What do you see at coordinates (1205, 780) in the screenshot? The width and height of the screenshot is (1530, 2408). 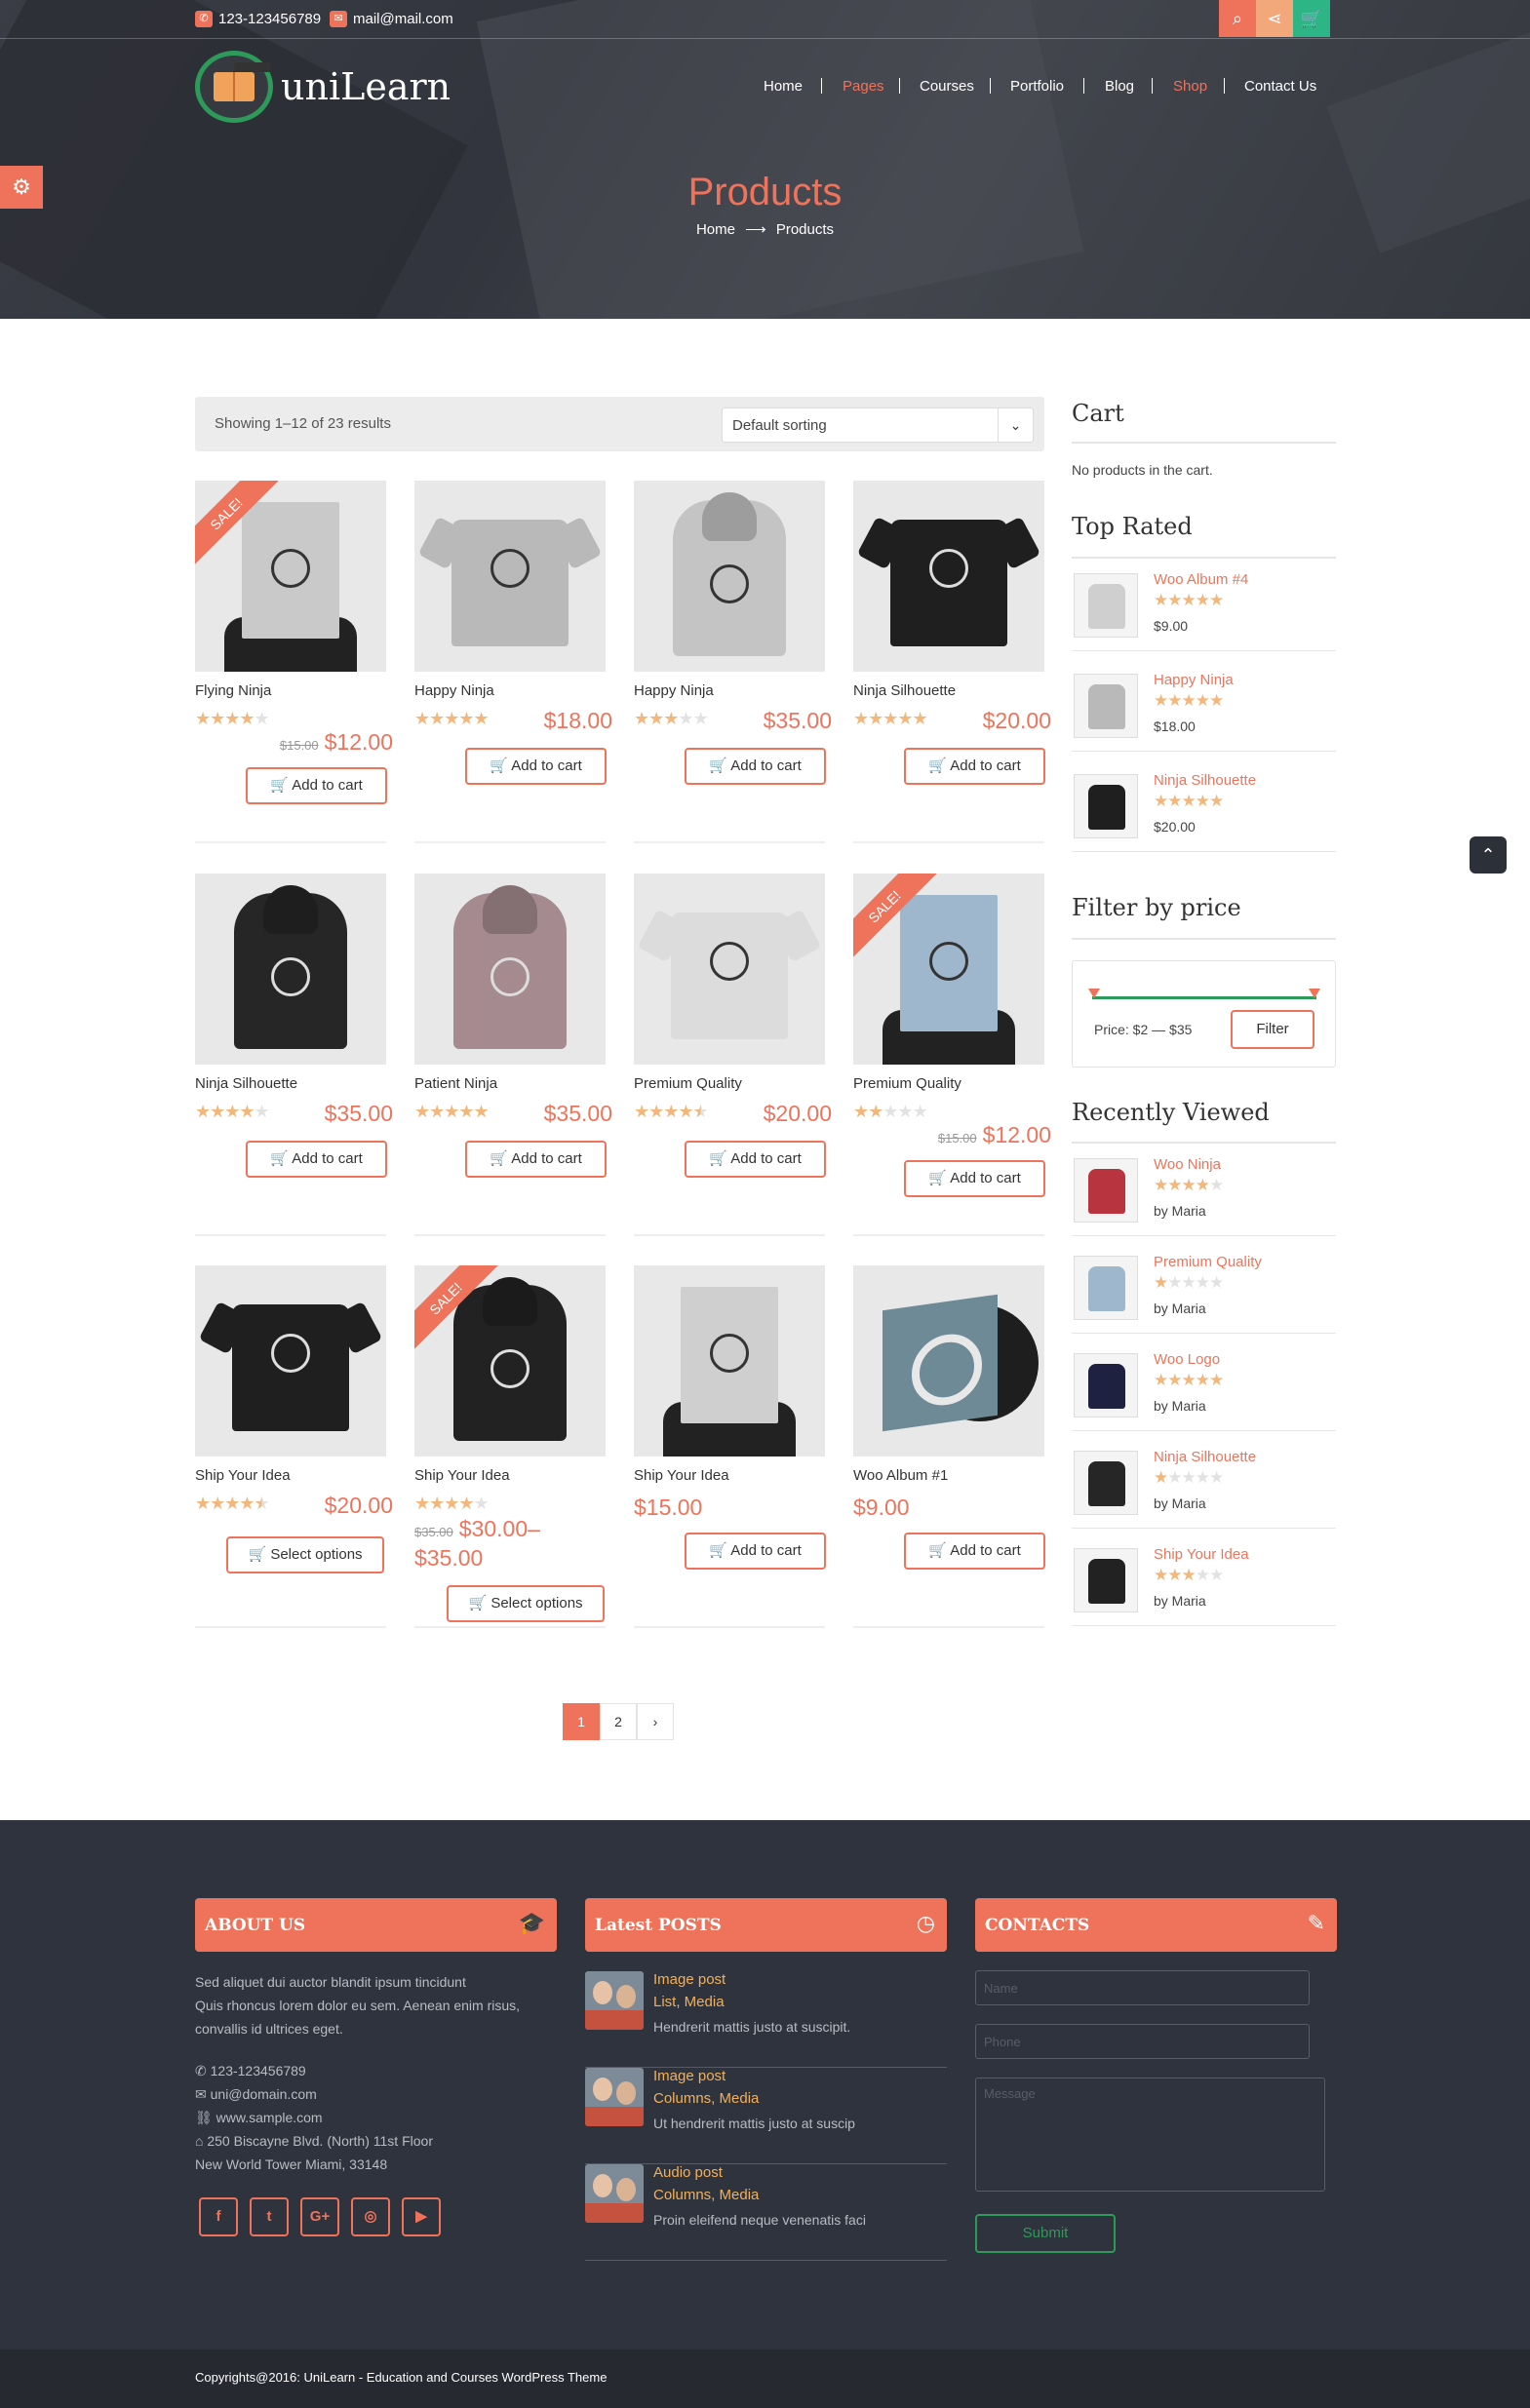 I see `top-rated-name: Ninja Silhouette` at bounding box center [1205, 780].